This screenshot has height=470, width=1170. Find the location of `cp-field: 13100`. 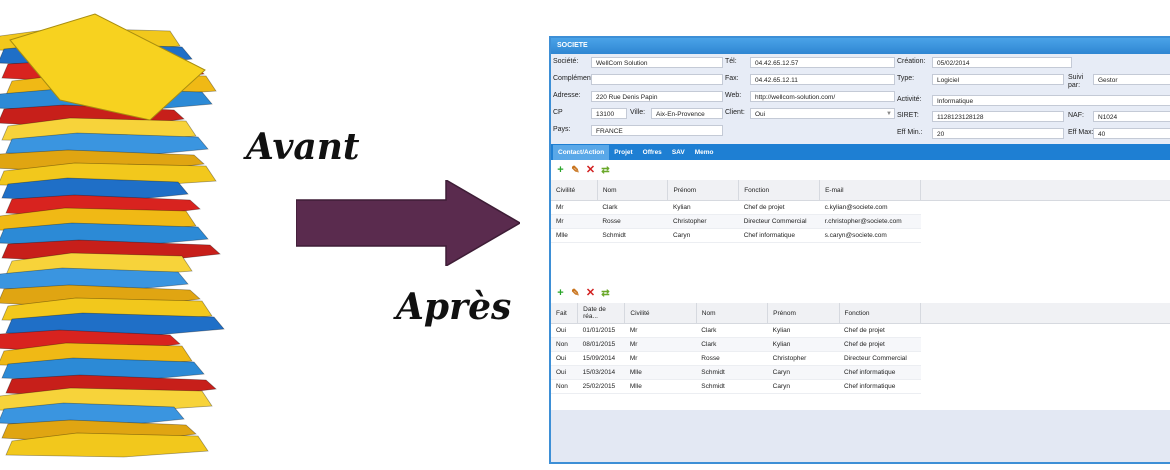

cp-field: 13100 is located at coordinates (609, 113).